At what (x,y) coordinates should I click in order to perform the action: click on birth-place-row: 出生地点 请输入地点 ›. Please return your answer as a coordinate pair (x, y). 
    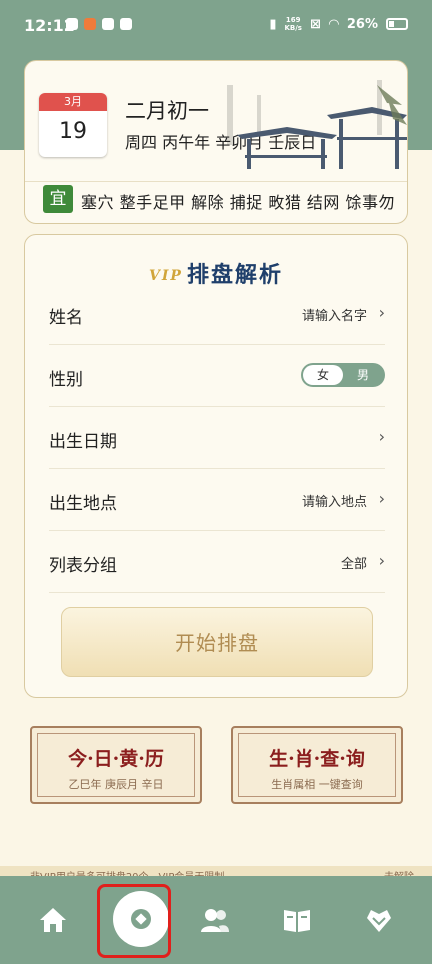
    Looking at the image, I should click on (217, 500).